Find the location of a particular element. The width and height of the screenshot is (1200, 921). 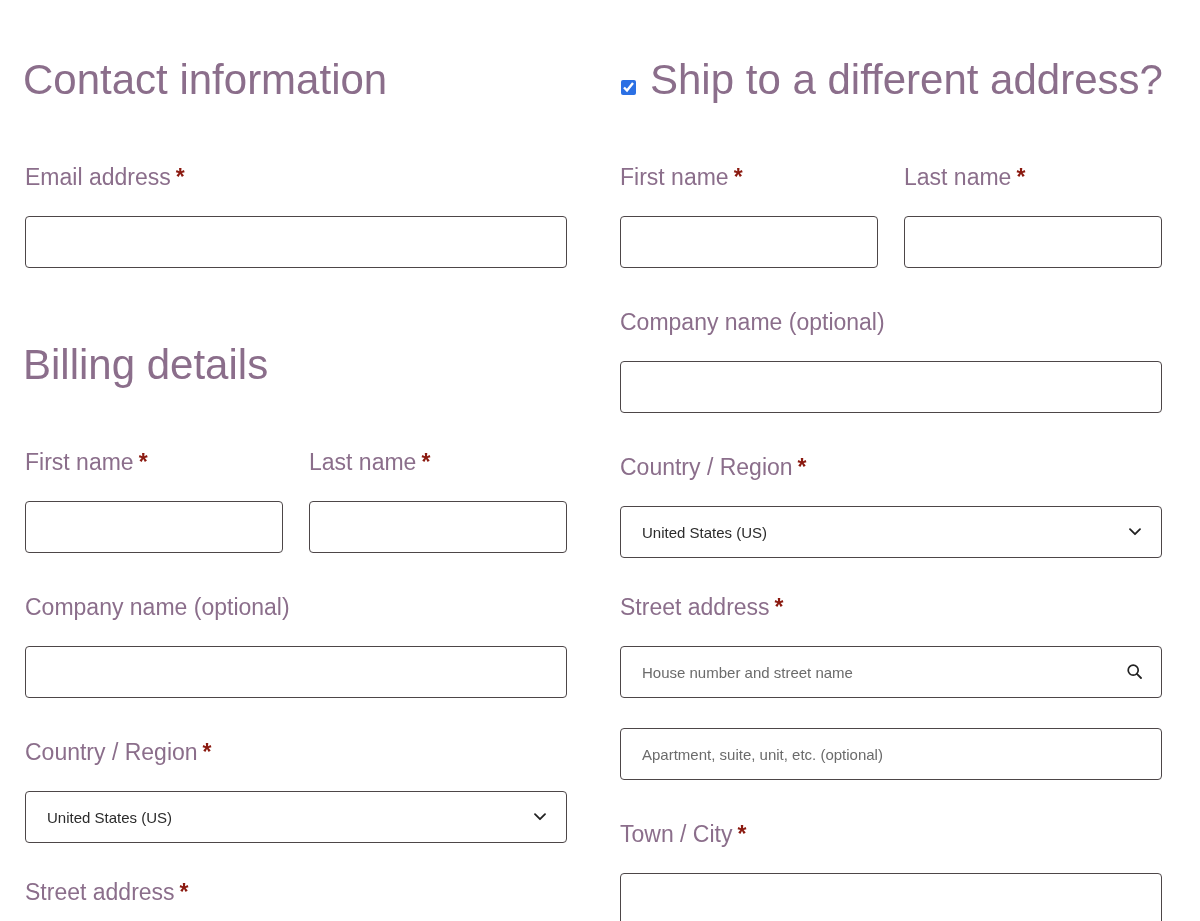

section-heading: Billing details is located at coordinates (146, 365).